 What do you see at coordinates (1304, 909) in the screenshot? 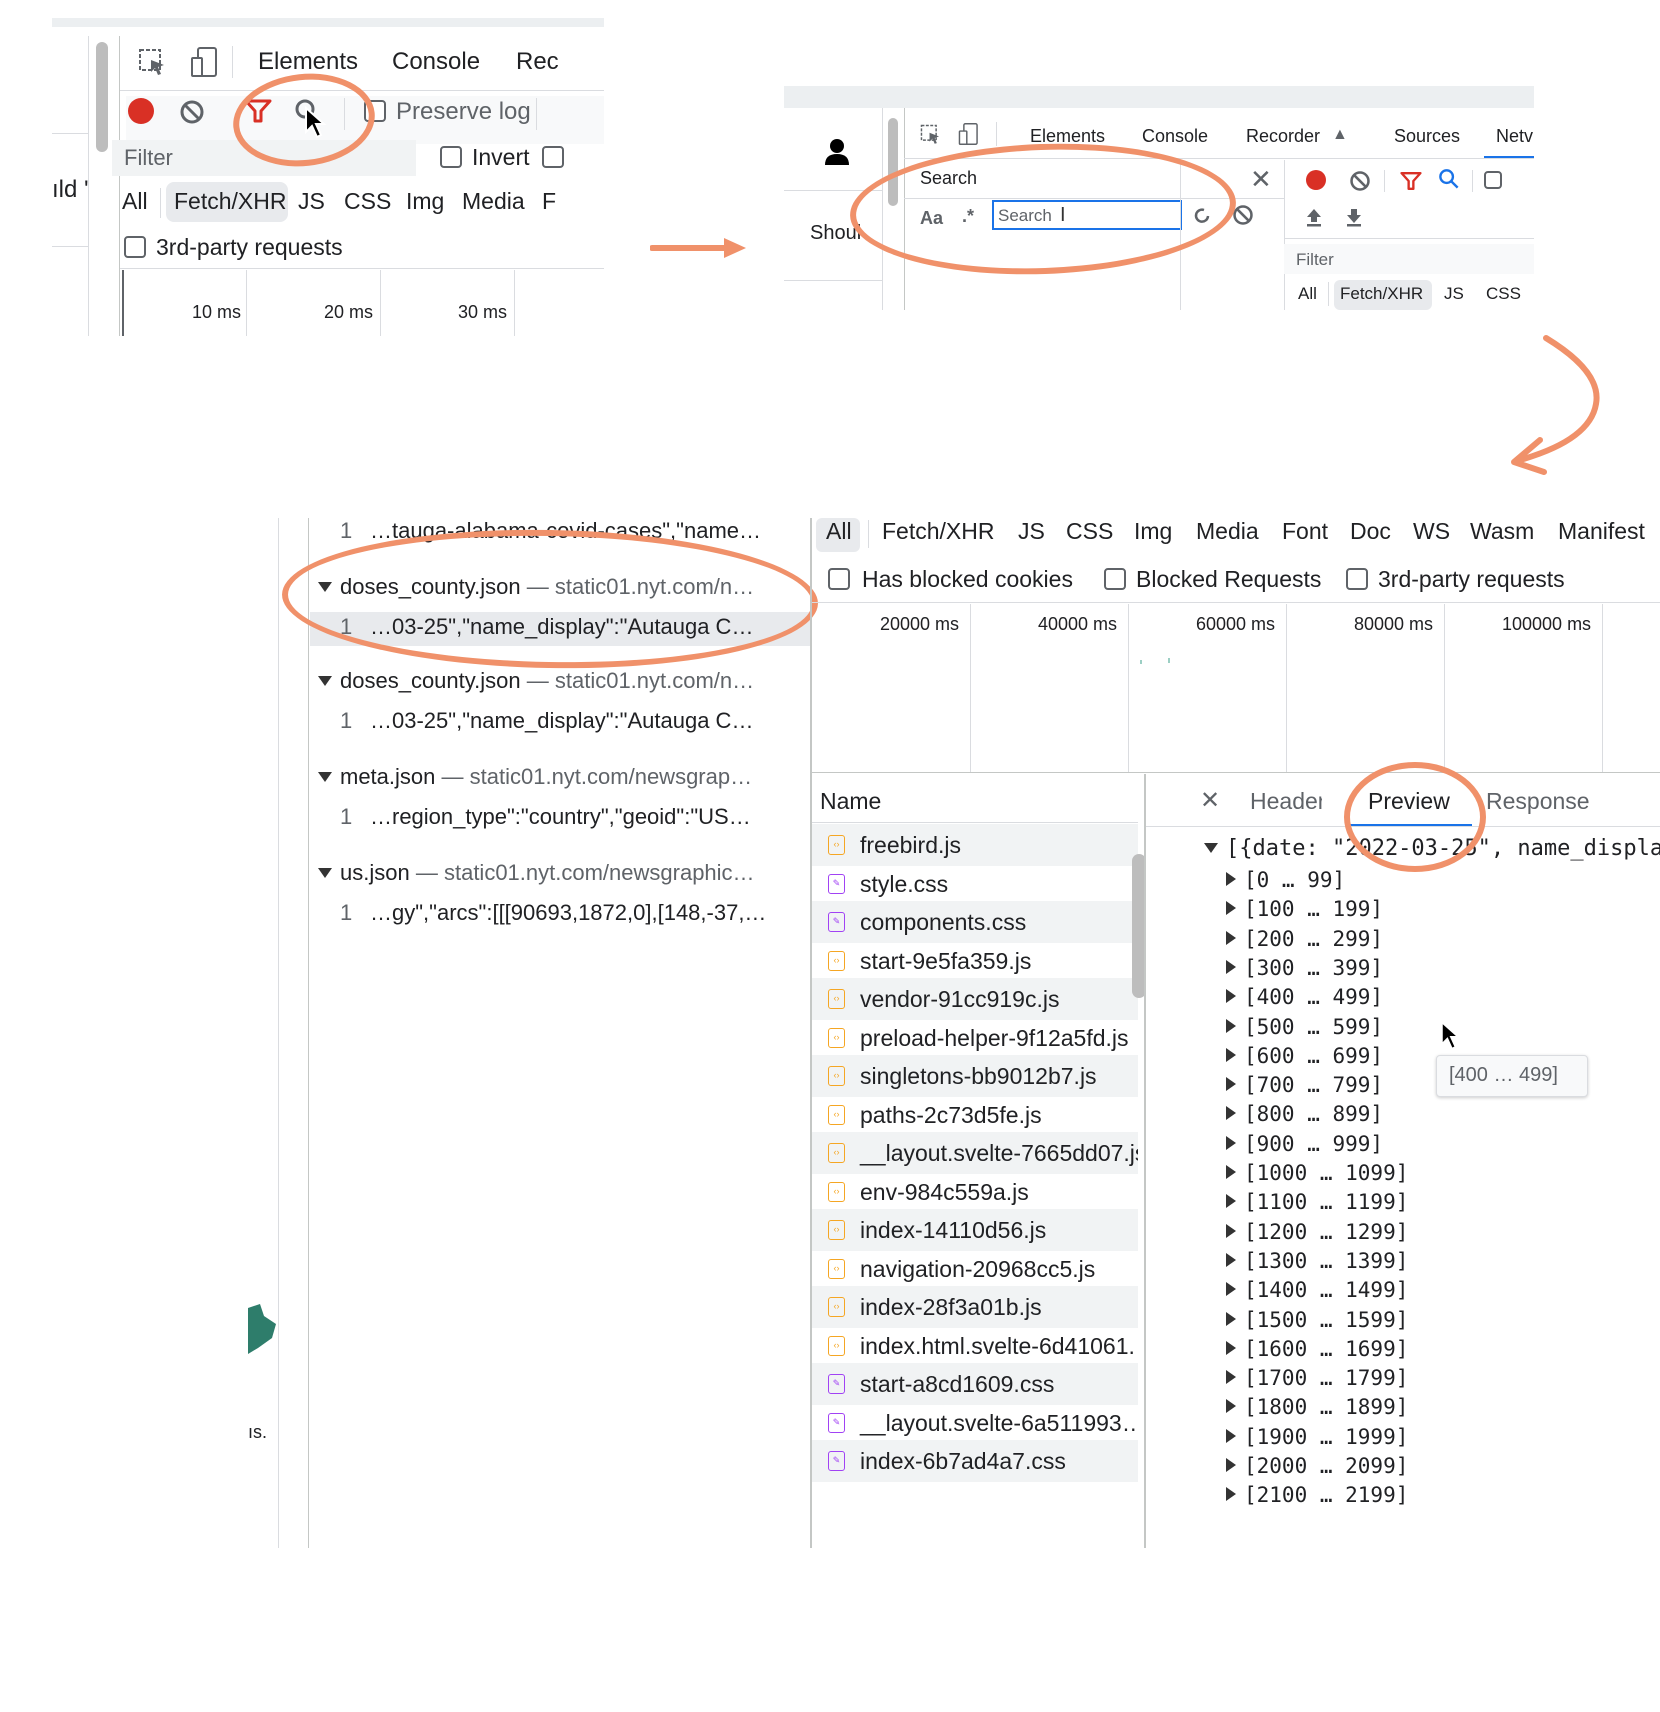
I see `tree-range-row: [100 … 199]` at bounding box center [1304, 909].